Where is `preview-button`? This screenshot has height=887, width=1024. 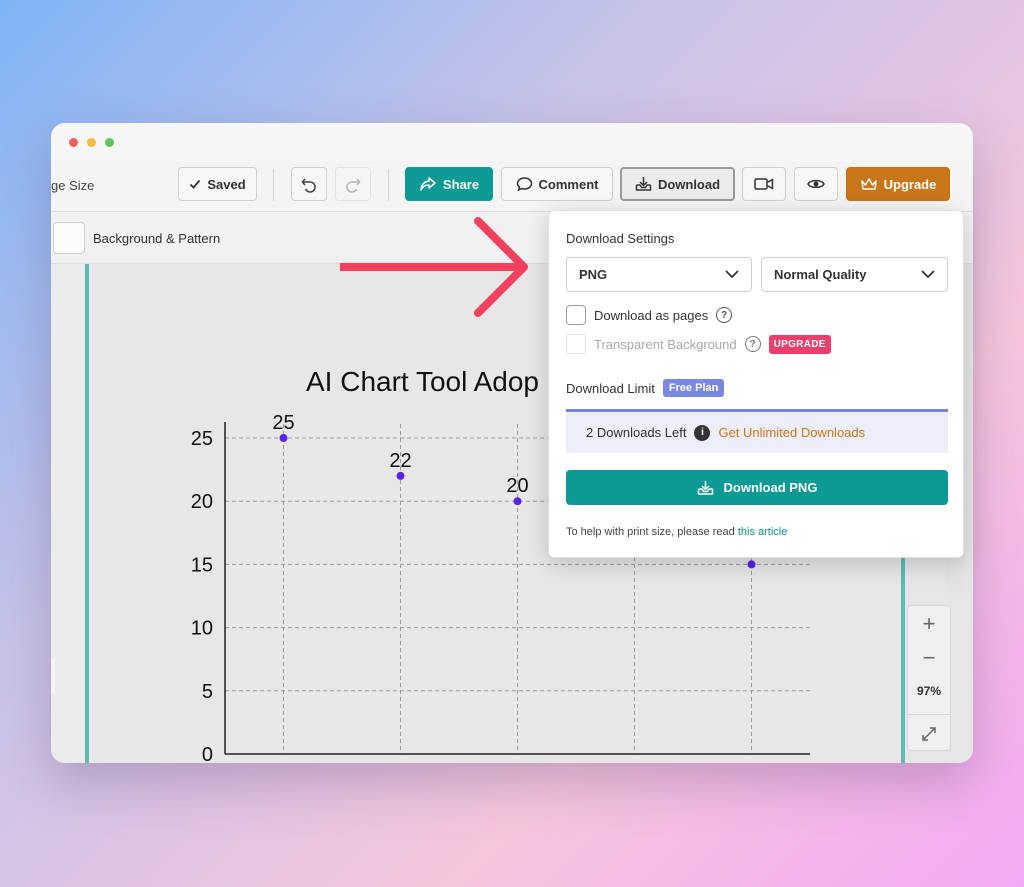
preview-button is located at coordinates (816, 184).